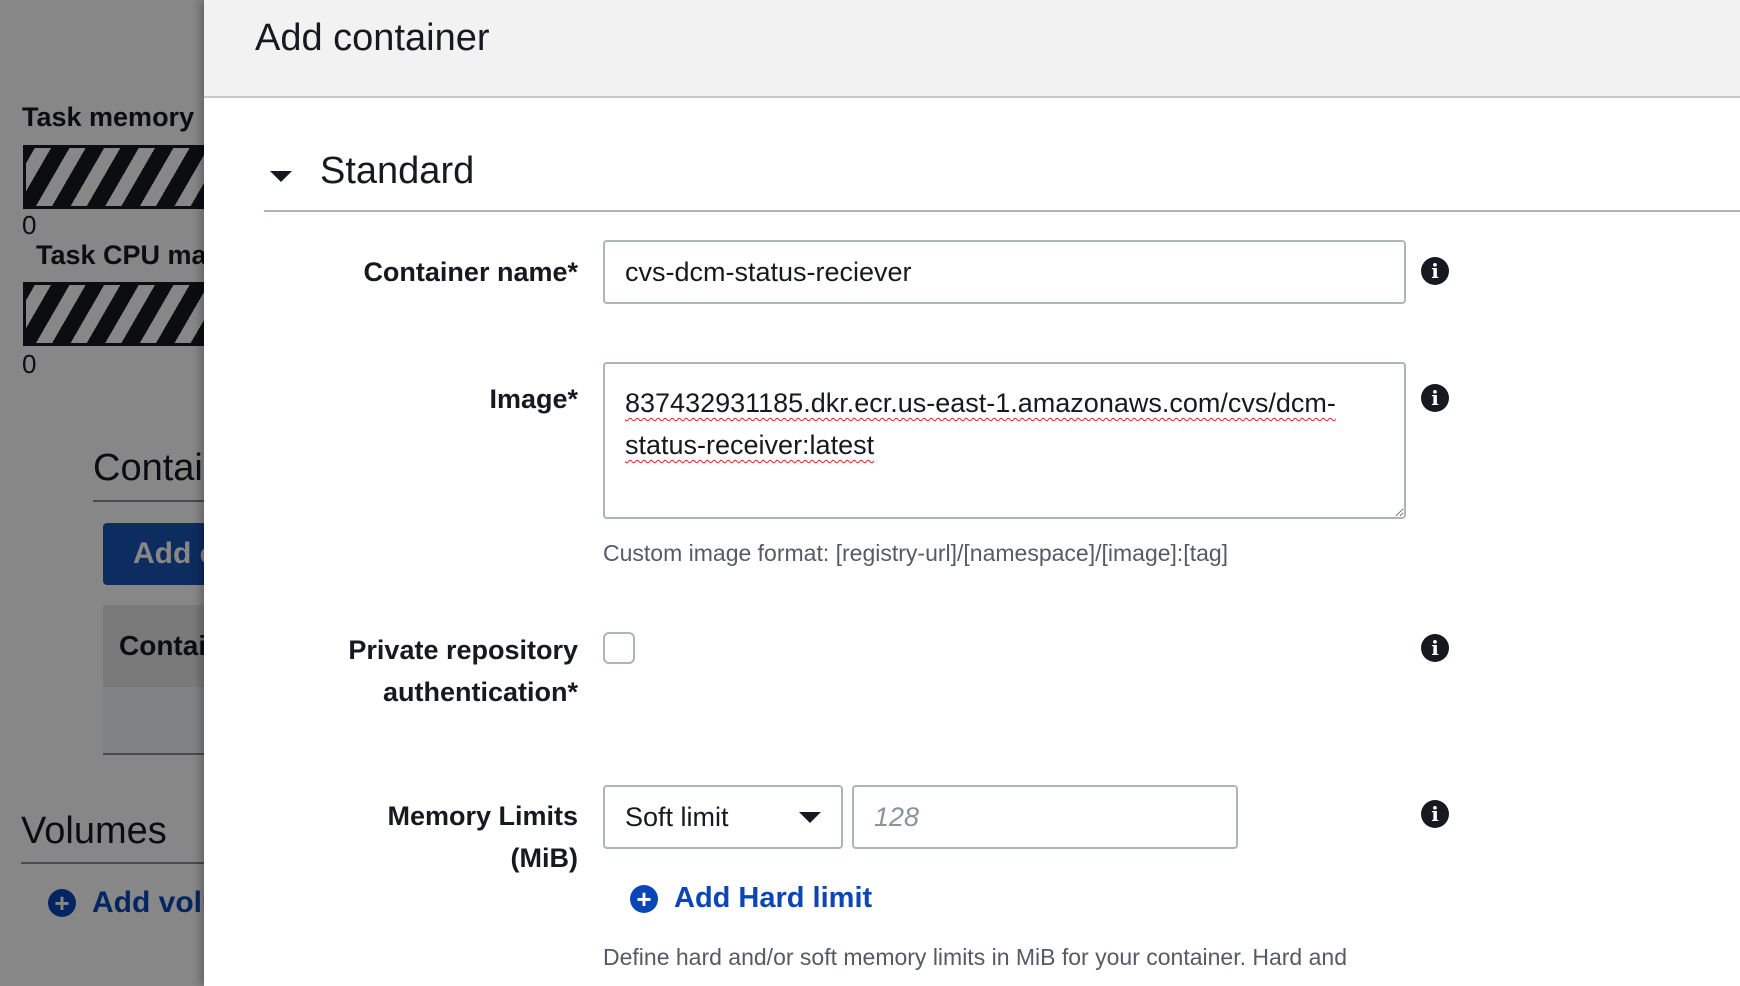 Image resolution: width=1740 pixels, height=986 pixels. What do you see at coordinates (397, 171) in the screenshot?
I see `section-title-standard: Standard` at bounding box center [397, 171].